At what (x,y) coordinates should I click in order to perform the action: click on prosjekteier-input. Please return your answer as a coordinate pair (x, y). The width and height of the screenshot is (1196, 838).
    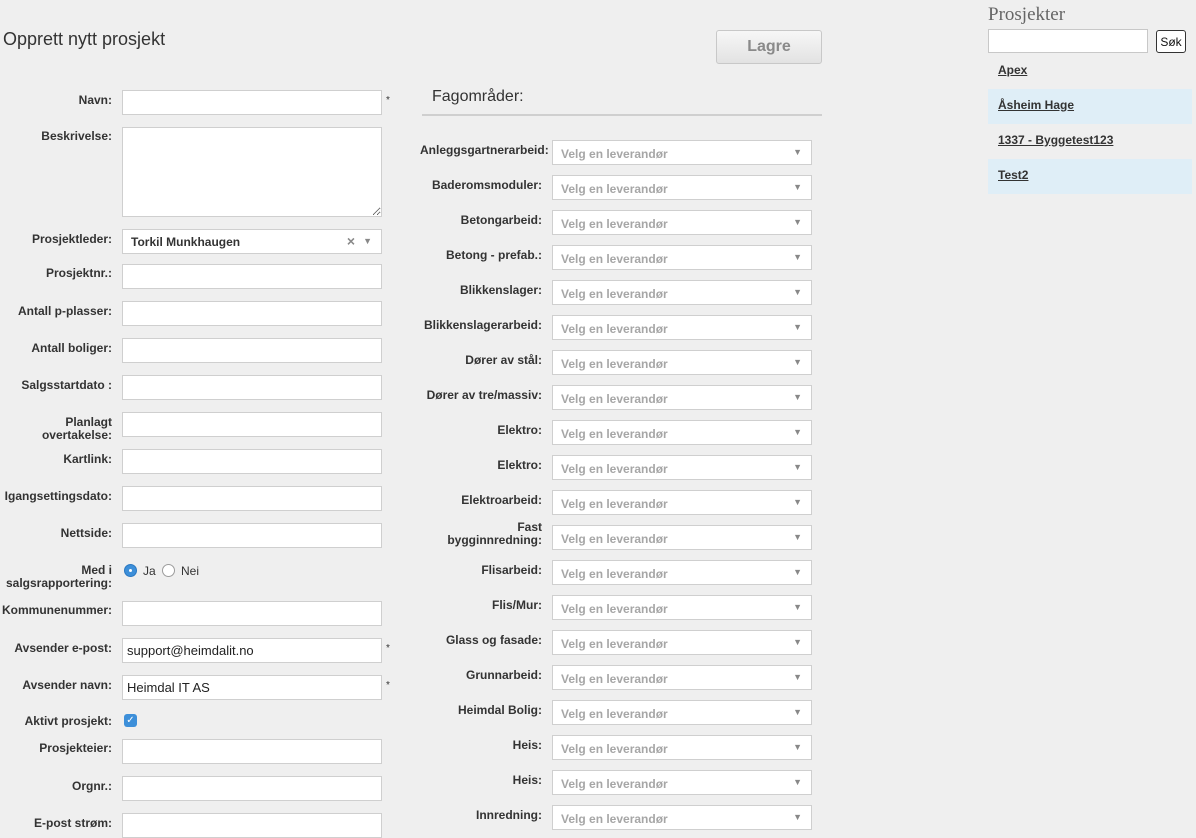
    Looking at the image, I should click on (252, 751).